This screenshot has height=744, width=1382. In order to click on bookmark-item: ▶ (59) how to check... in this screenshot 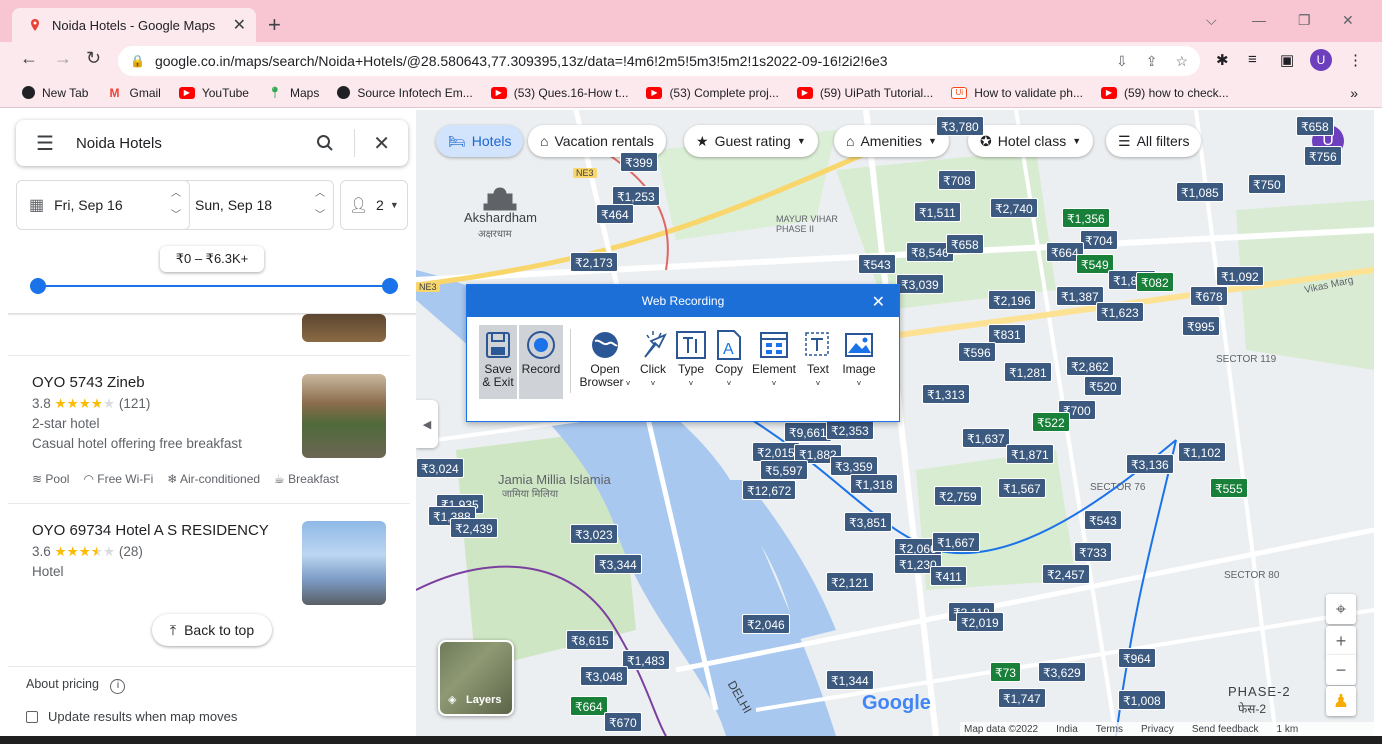, I will do `click(1164, 93)`.